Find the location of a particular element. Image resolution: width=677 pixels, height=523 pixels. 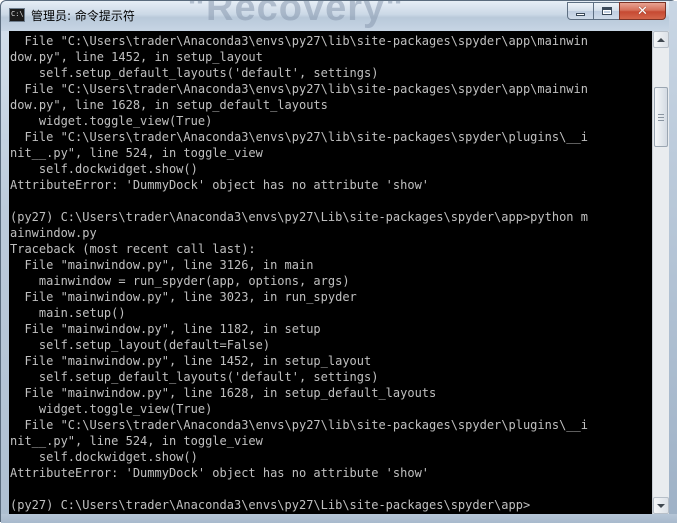

console-line: ainwindow.py is located at coordinates (53, 233).